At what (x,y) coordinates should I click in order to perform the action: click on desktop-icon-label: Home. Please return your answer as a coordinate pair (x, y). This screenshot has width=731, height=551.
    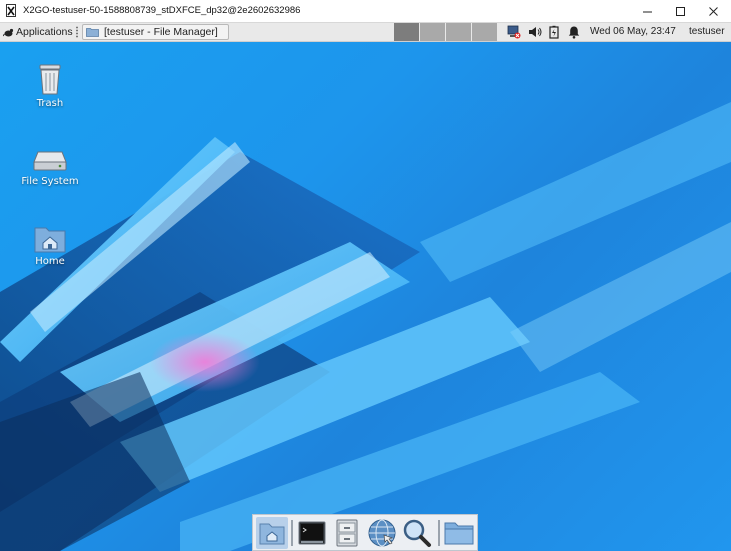
    Looking at the image, I should click on (50, 261).